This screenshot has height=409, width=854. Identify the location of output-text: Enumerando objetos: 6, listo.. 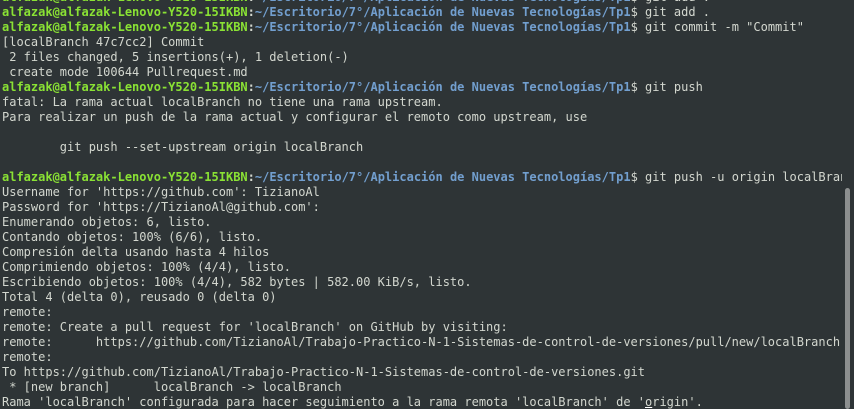
(107, 222).